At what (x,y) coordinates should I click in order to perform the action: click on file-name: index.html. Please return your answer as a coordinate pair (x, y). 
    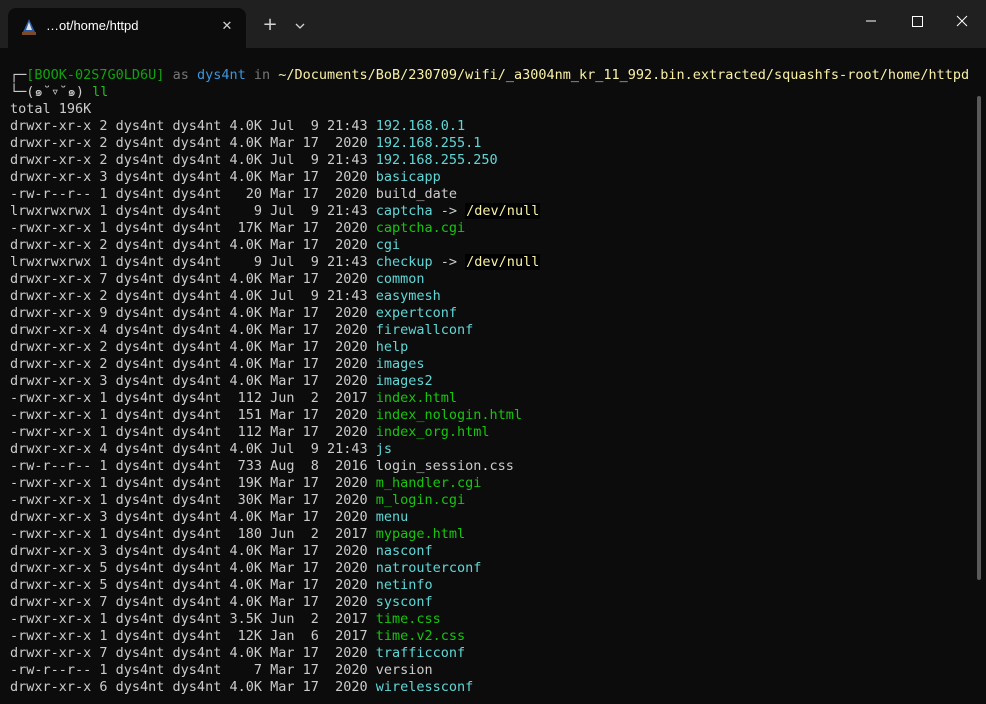
    Looking at the image, I should click on (416, 398).